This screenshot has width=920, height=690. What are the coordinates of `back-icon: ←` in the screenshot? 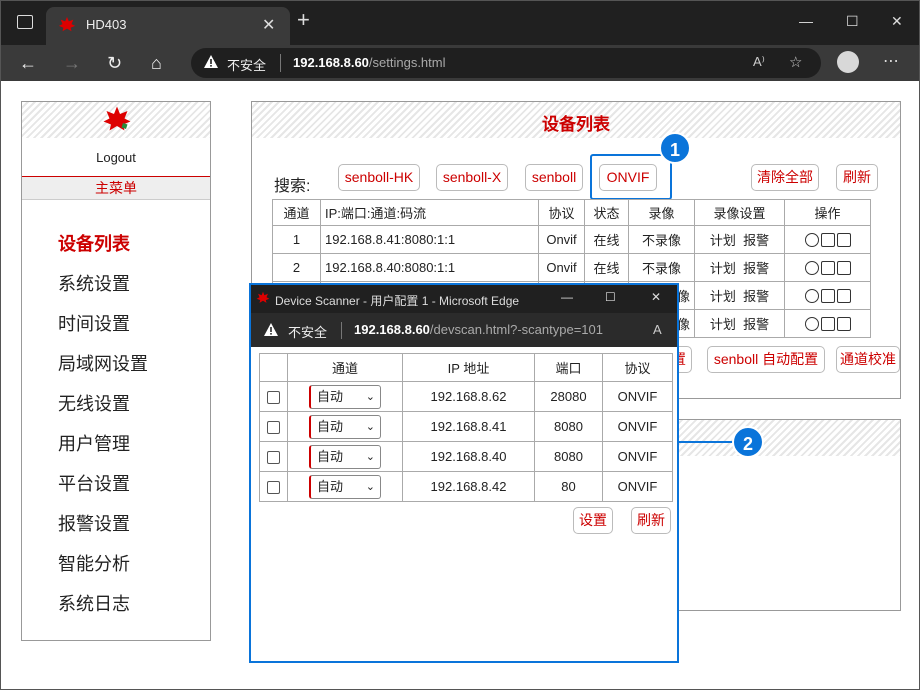 It's located at (28, 63).